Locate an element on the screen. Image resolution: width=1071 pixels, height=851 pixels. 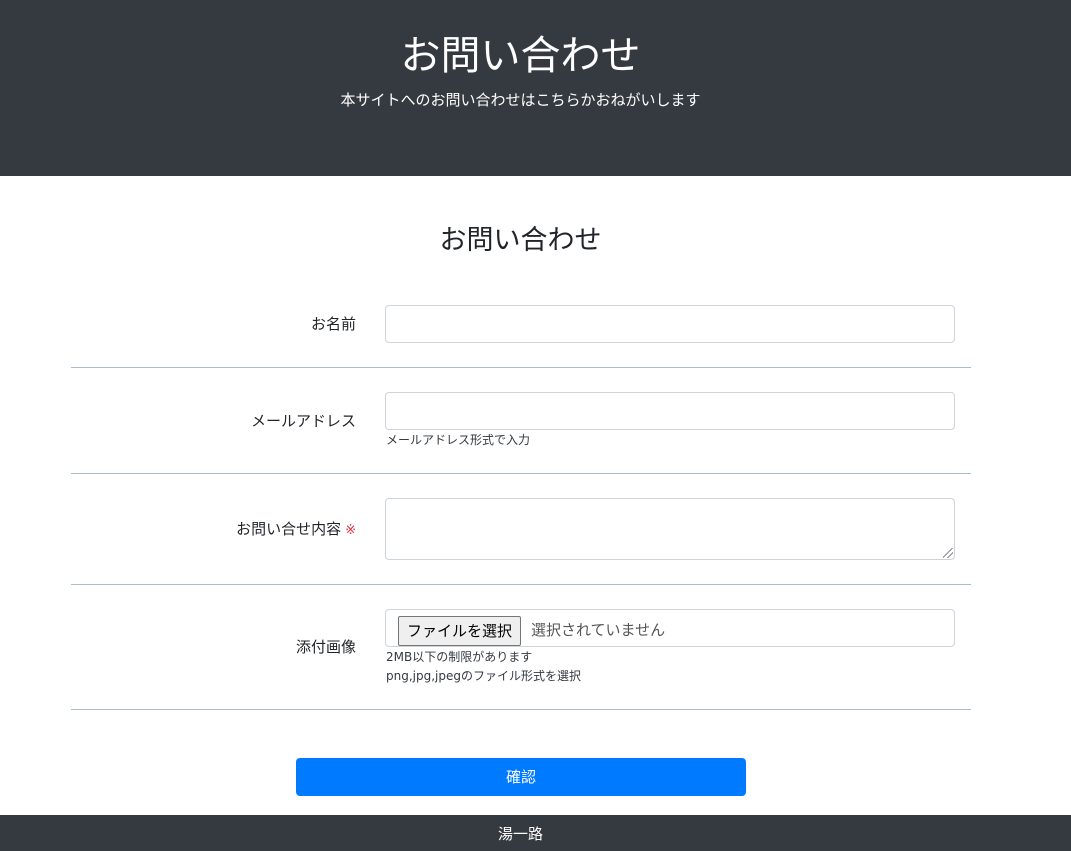
image-size-help-text: 2MB以下の制限があります is located at coordinates (459, 657).